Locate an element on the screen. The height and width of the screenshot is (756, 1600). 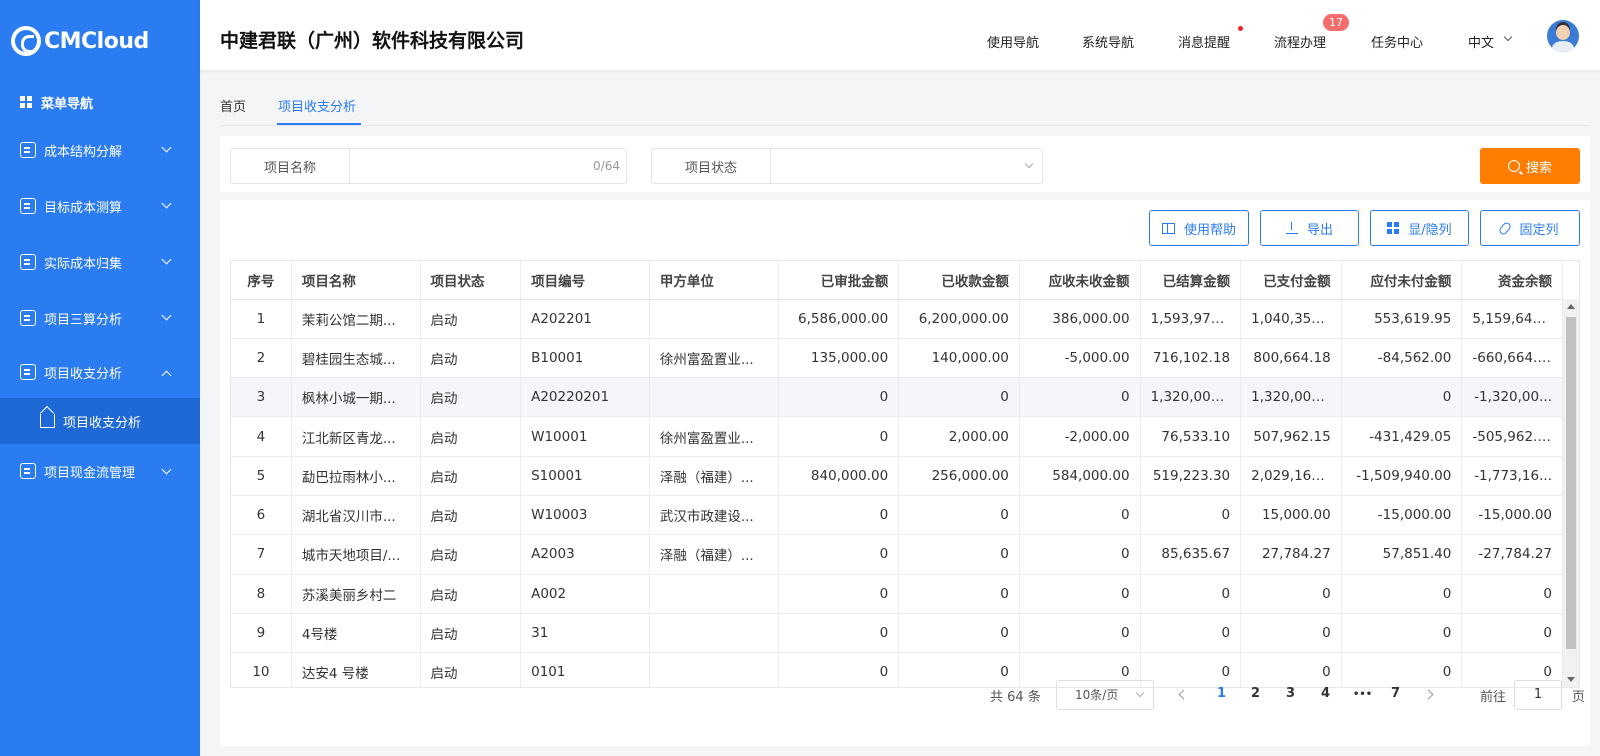
page-size-select: 10条/页 is located at coordinates (1105, 695).